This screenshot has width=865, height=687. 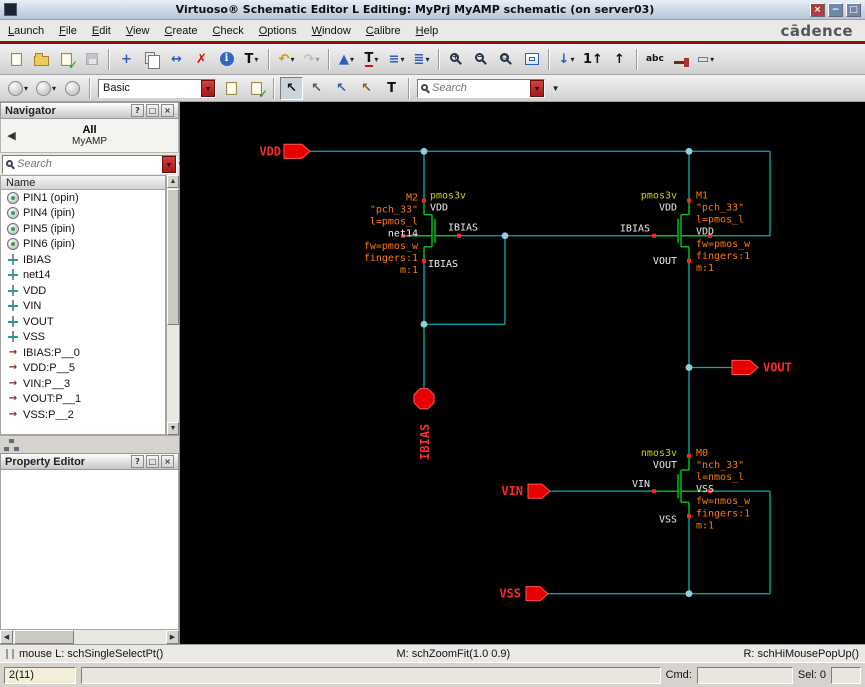 What do you see at coordinates (83, 369) in the screenshot?
I see `tree-item-vdd-p-5: → VDD:P__5` at bounding box center [83, 369].